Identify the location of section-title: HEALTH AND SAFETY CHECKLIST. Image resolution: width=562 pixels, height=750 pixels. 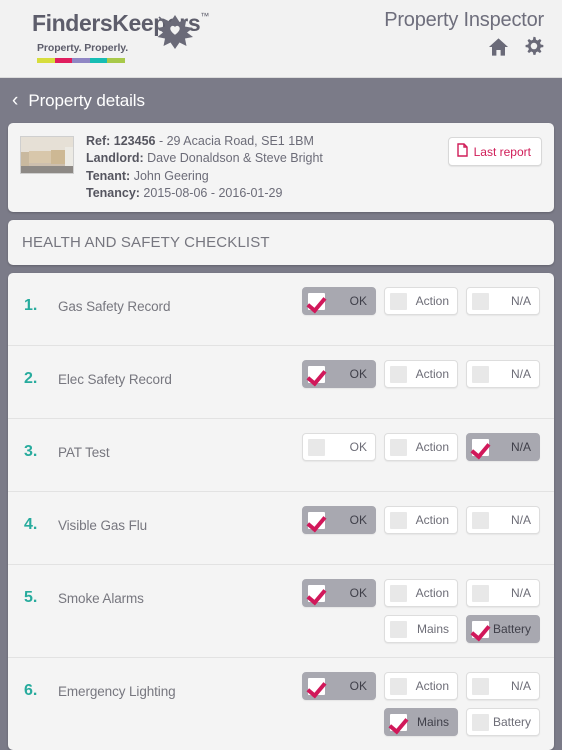
(146, 242).